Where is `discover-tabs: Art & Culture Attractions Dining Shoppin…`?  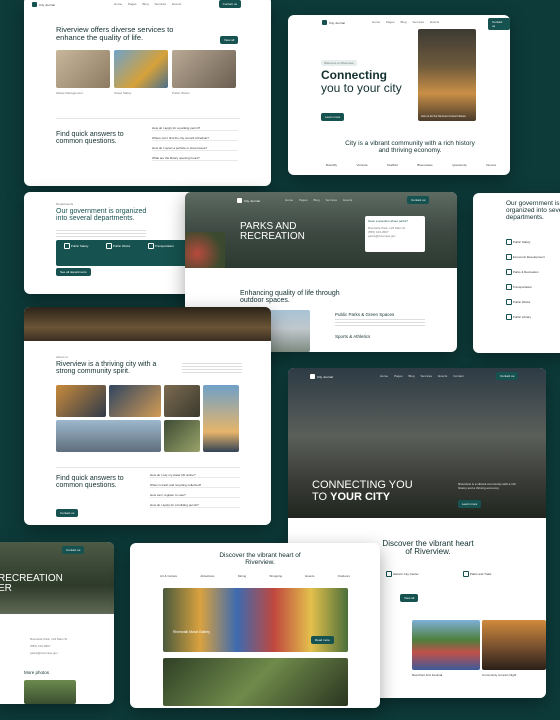
discover-tabs: Art & Culture Attractions Dining Shoppin… is located at coordinates (255, 576).